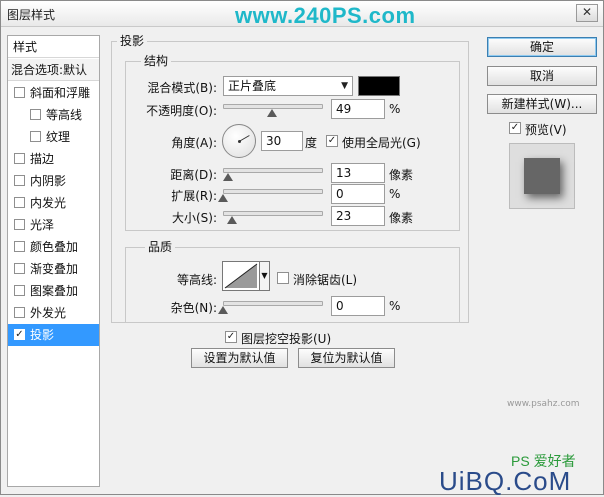 This screenshot has height=497, width=604. What do you see at coordinates (358, 173) in the screenshot?
I see `distance-input: 13` at bounding box center [358, 173].